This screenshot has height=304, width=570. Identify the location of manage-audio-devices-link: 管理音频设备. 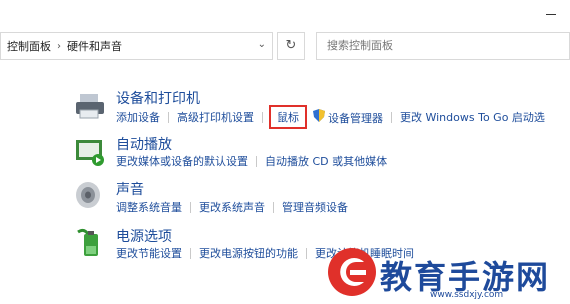
(315, 207).